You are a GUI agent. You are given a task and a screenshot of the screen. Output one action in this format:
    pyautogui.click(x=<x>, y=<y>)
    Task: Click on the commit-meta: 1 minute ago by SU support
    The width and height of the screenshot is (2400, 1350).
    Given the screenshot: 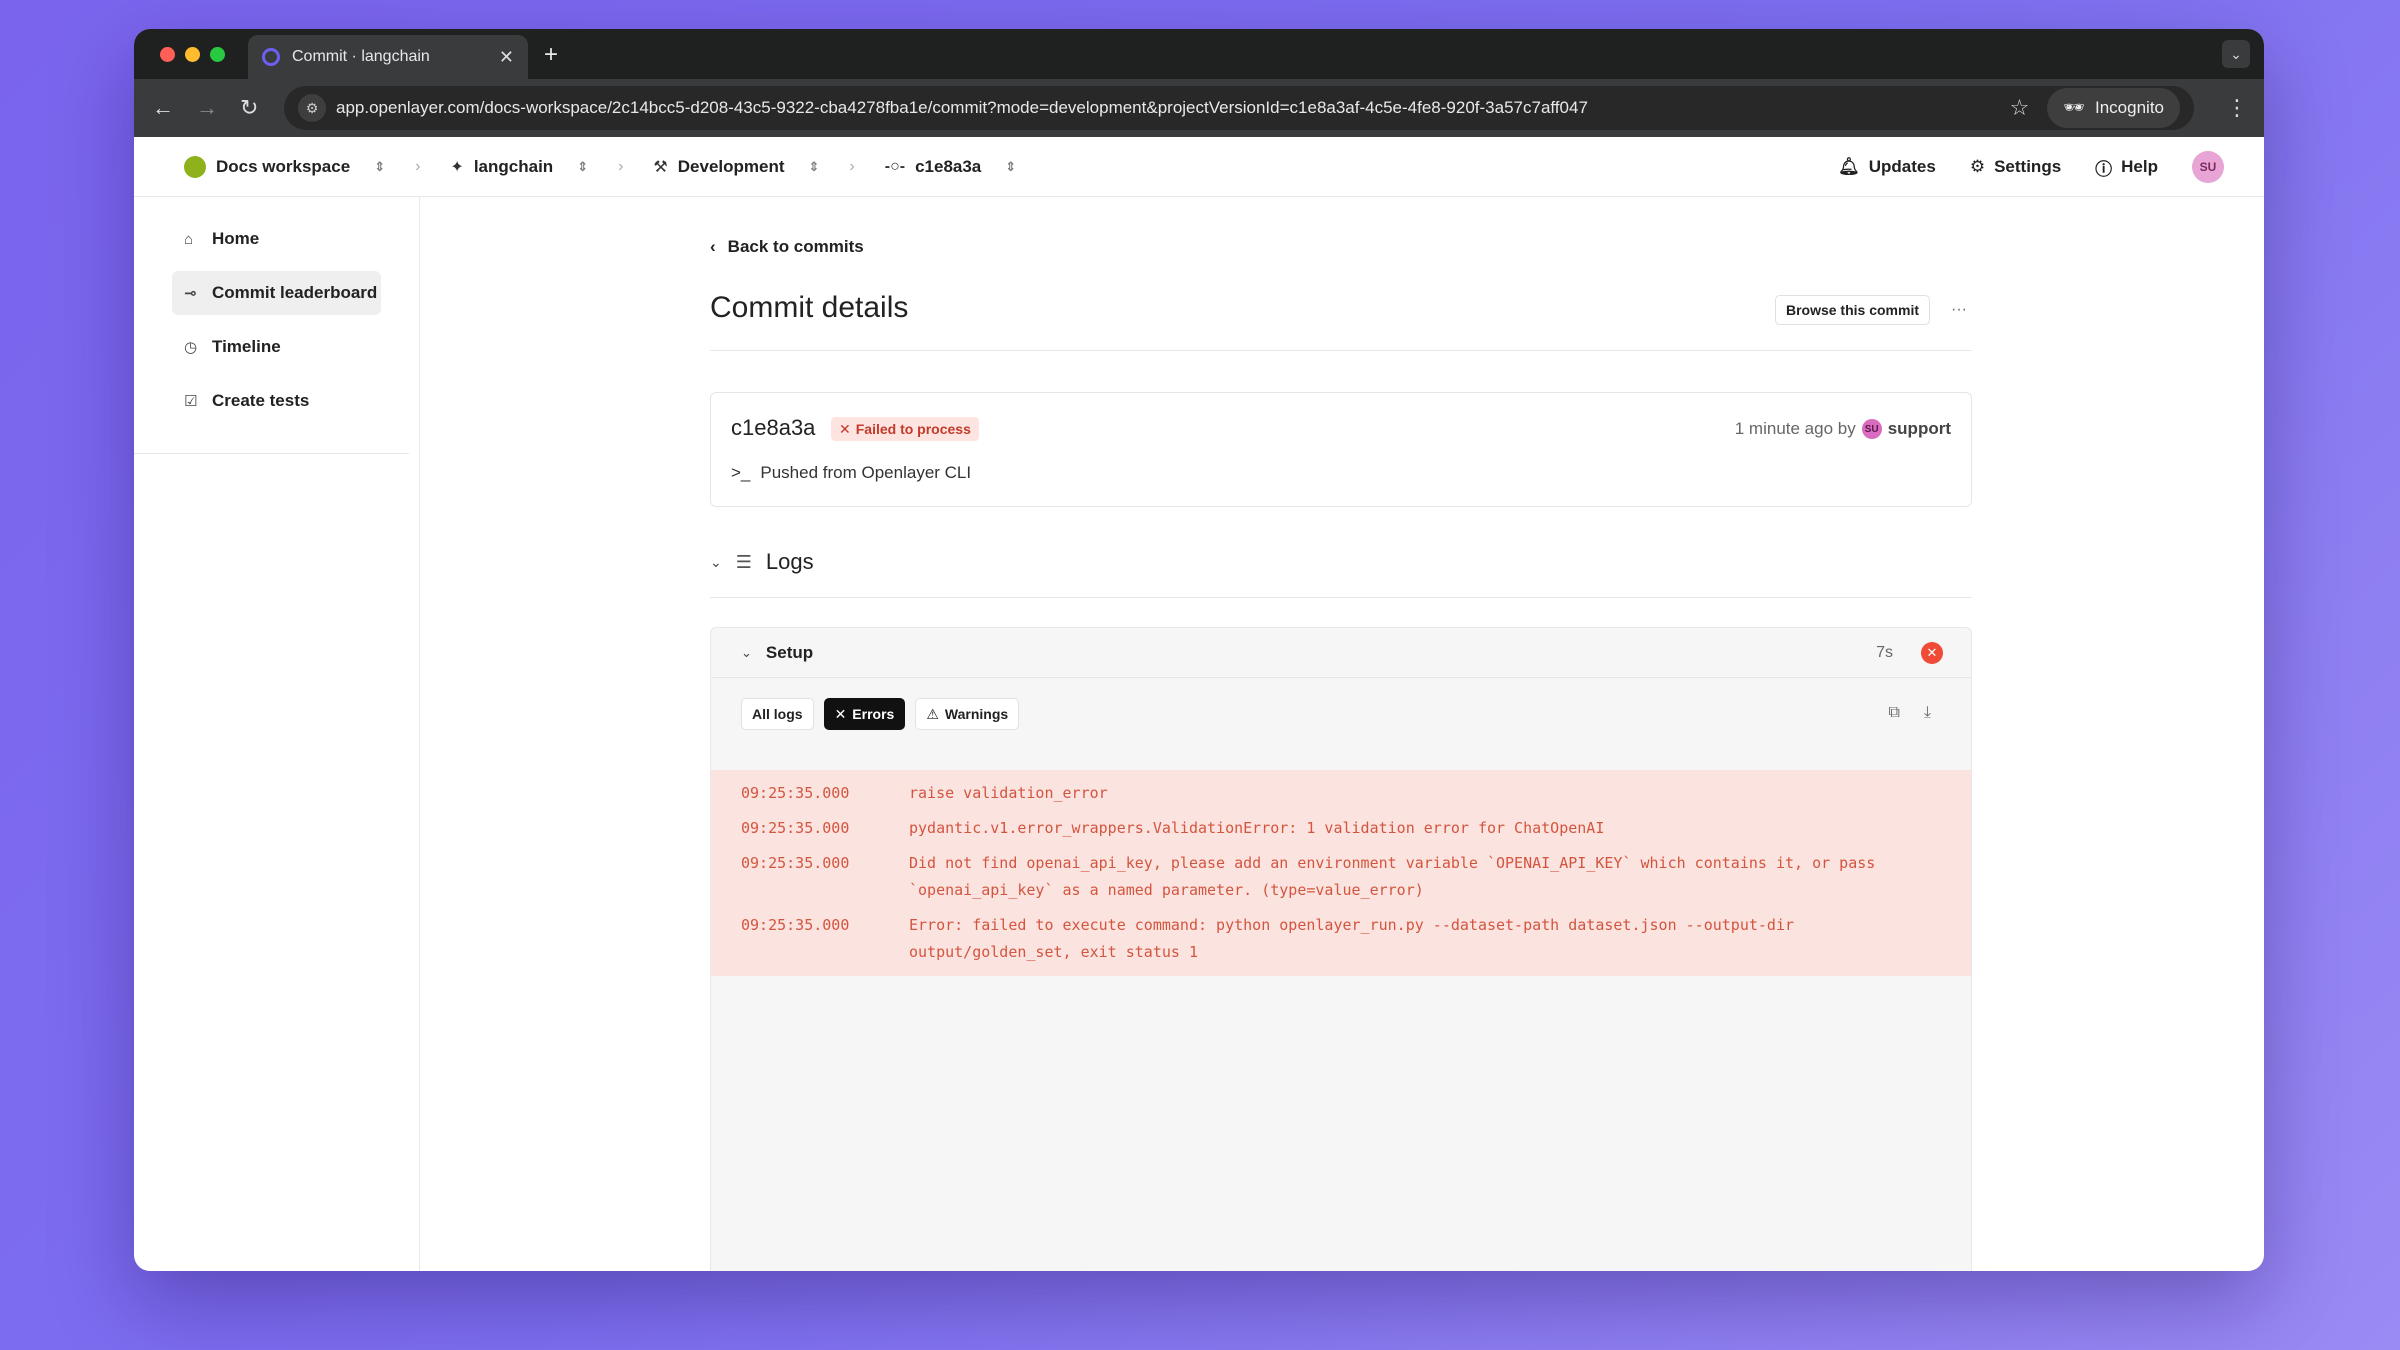 What is the action you would take?
    pyautogui.click(x=1843, y=429)
    